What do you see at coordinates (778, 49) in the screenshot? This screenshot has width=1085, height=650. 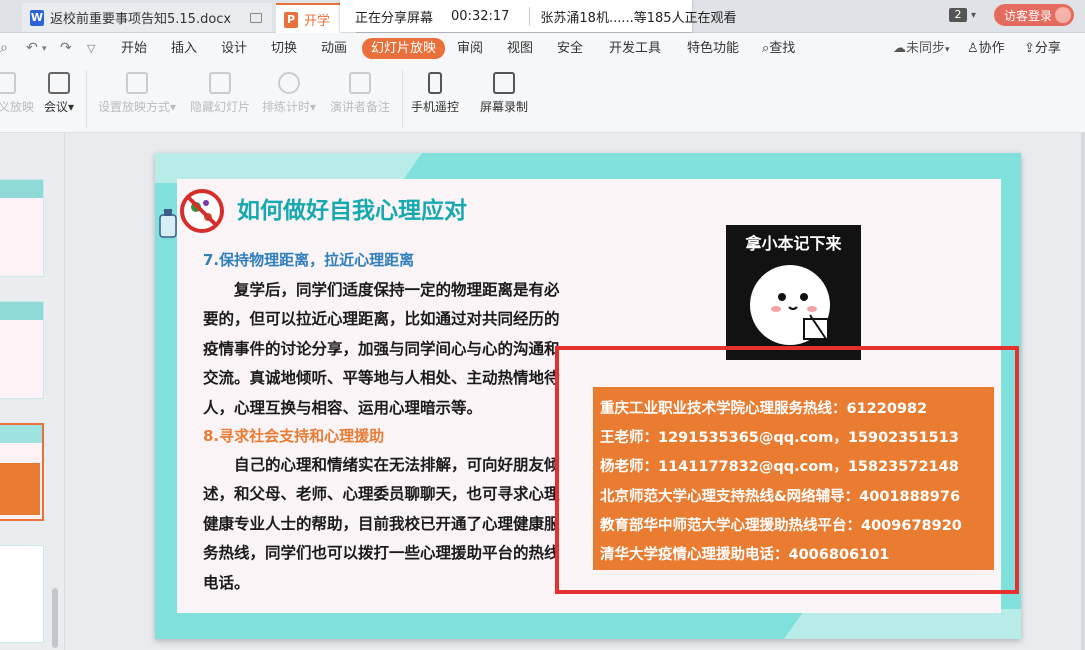 I see `search-button: ⌕查找` at bounding box center [778, 49].